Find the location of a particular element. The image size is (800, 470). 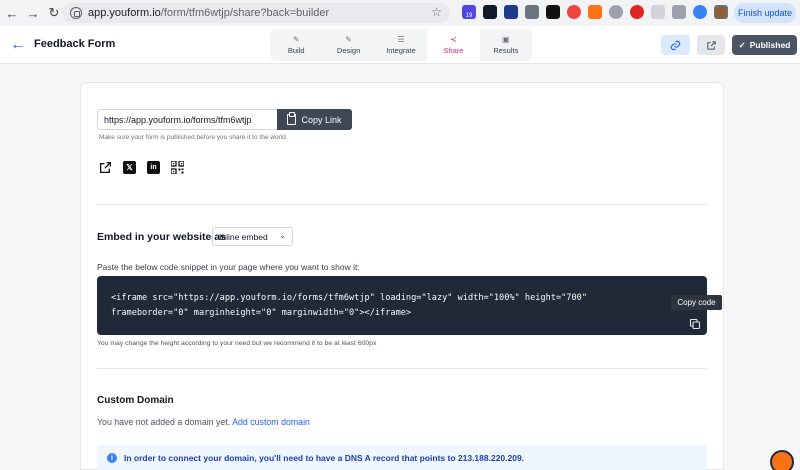

share-icon: ≺ is located at coordinates (453, 39).